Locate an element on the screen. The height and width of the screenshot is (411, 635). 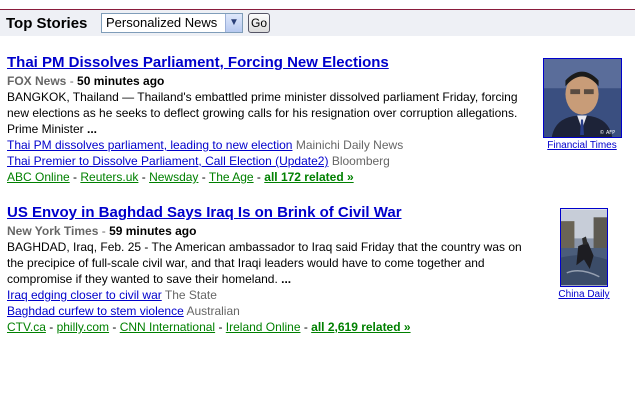
source-link: Ireland Online is located at coordinates (263, 327).